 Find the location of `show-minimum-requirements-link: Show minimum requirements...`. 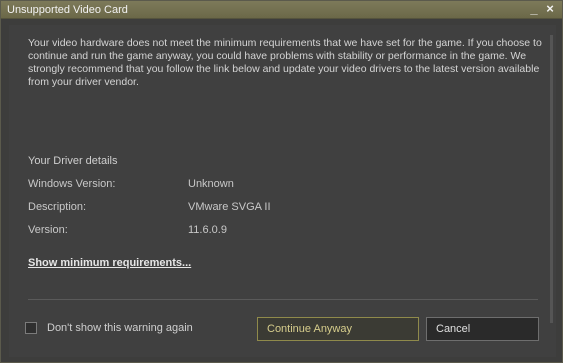

show-minimum-requirements-link: Show minimum requirements... is located at coordinates (109, 263).